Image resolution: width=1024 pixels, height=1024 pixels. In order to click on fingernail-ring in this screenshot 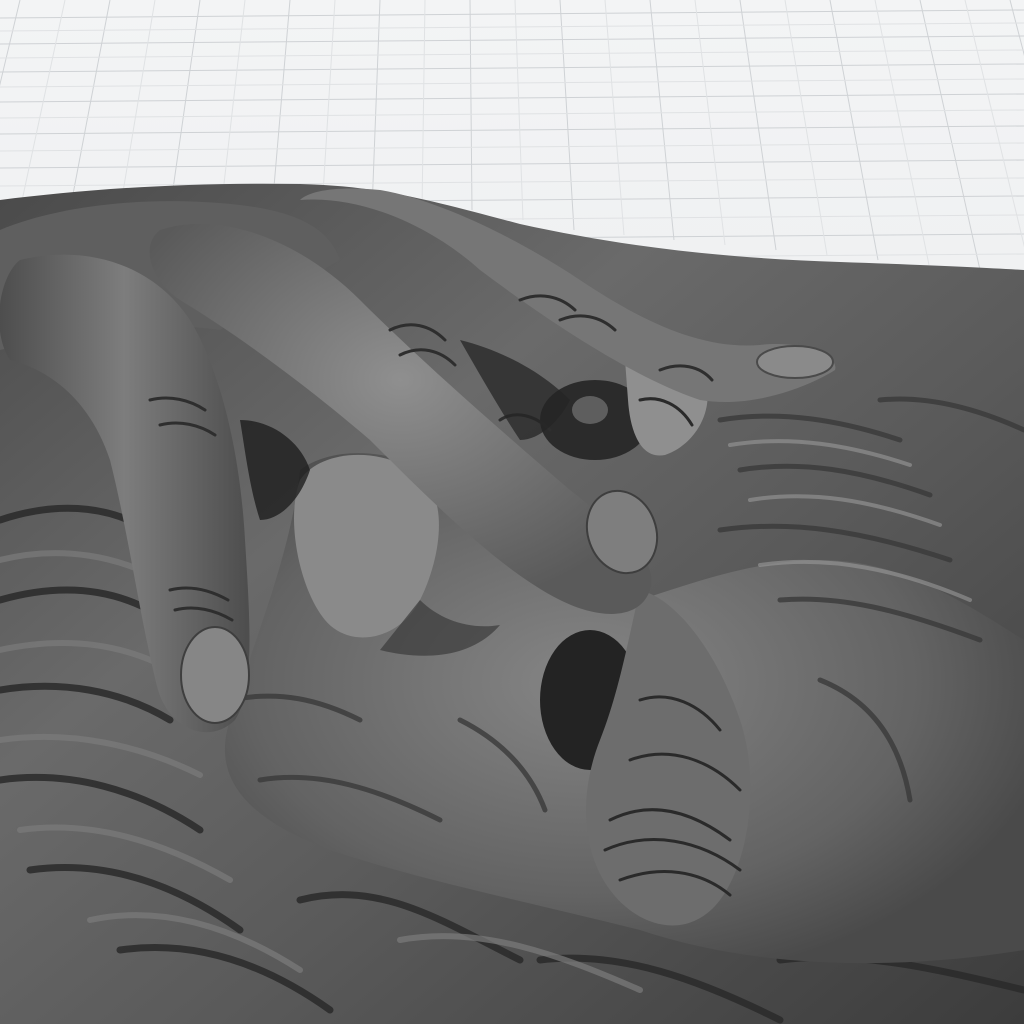, I will do `click(215, 675)`.